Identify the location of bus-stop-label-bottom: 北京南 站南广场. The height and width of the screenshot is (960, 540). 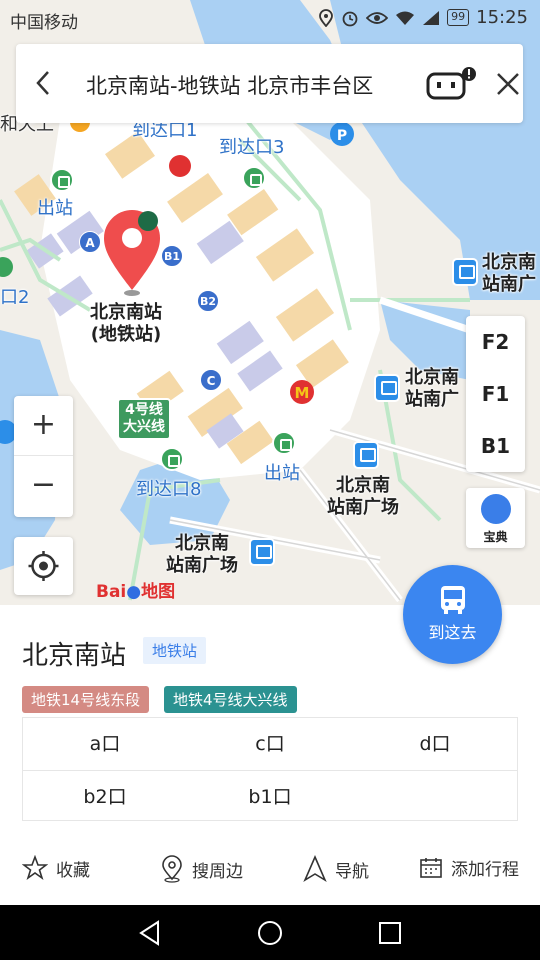
(202, 554).